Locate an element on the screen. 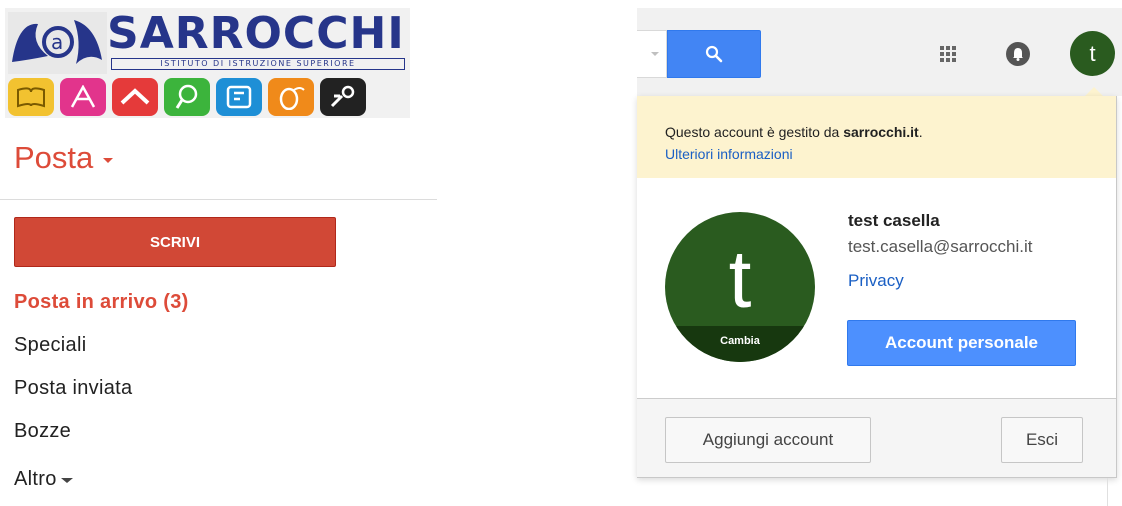  popup-footer: Aggiungi account Esci is located at coordinates (876, 437).